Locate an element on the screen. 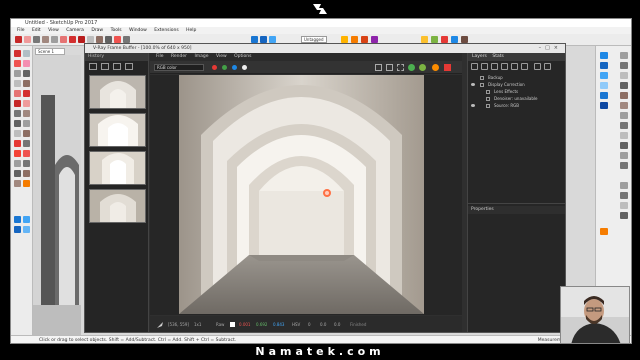 The height and width of the screenshot is (360, 640). vfb-menu-render: Render is located at coordinates (179, 56).